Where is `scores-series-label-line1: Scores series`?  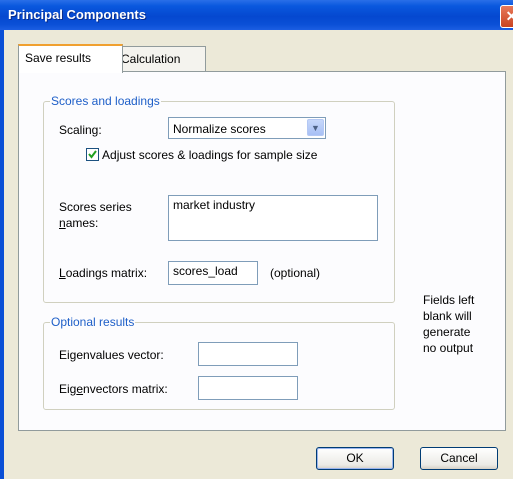
scores-series-label-line1: Scores series is located at coordinates (95, 207).